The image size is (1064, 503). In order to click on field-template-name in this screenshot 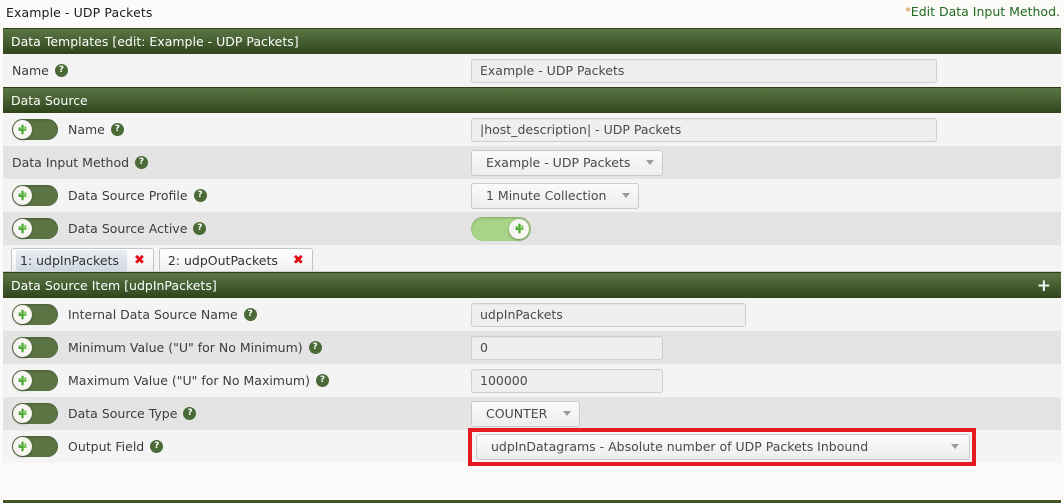, I will do `click(766, 70)`.